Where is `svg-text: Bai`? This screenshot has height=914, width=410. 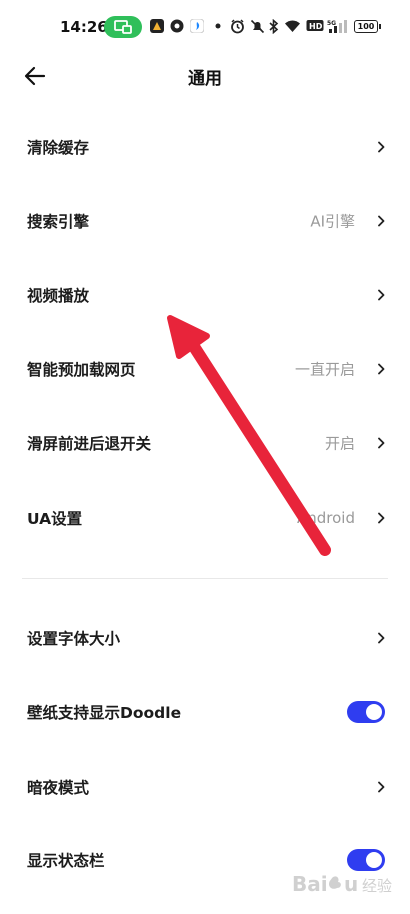 svg-text: Bai is located at coordinates (310, 884).